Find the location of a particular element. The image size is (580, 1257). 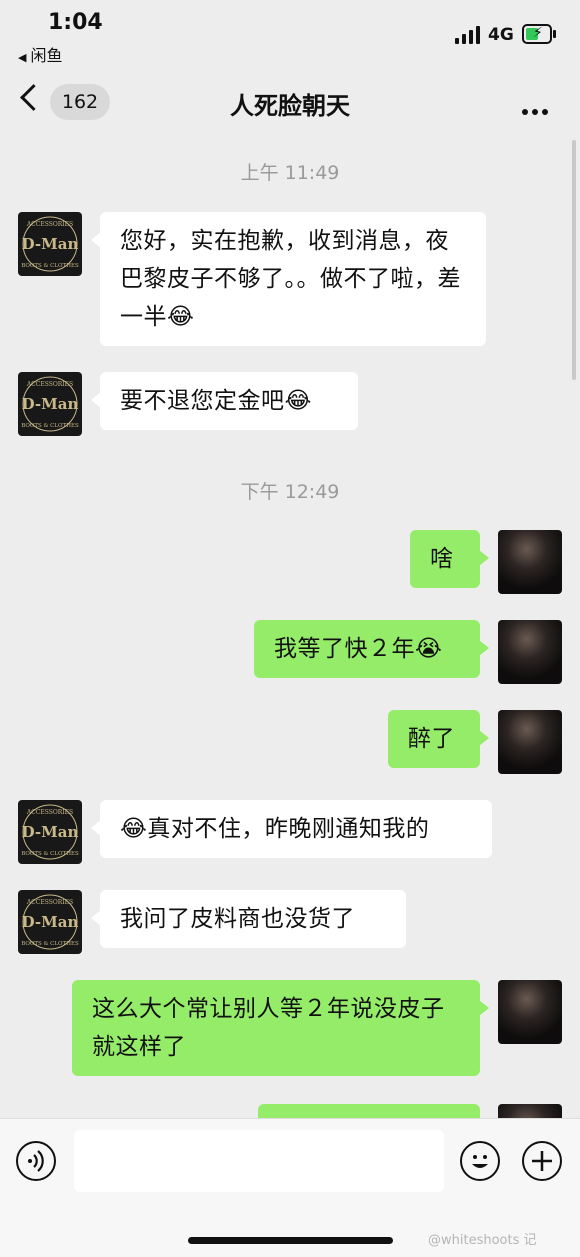

message-composer: @whiteshoots 记 is located at coordinates (290, 1187).